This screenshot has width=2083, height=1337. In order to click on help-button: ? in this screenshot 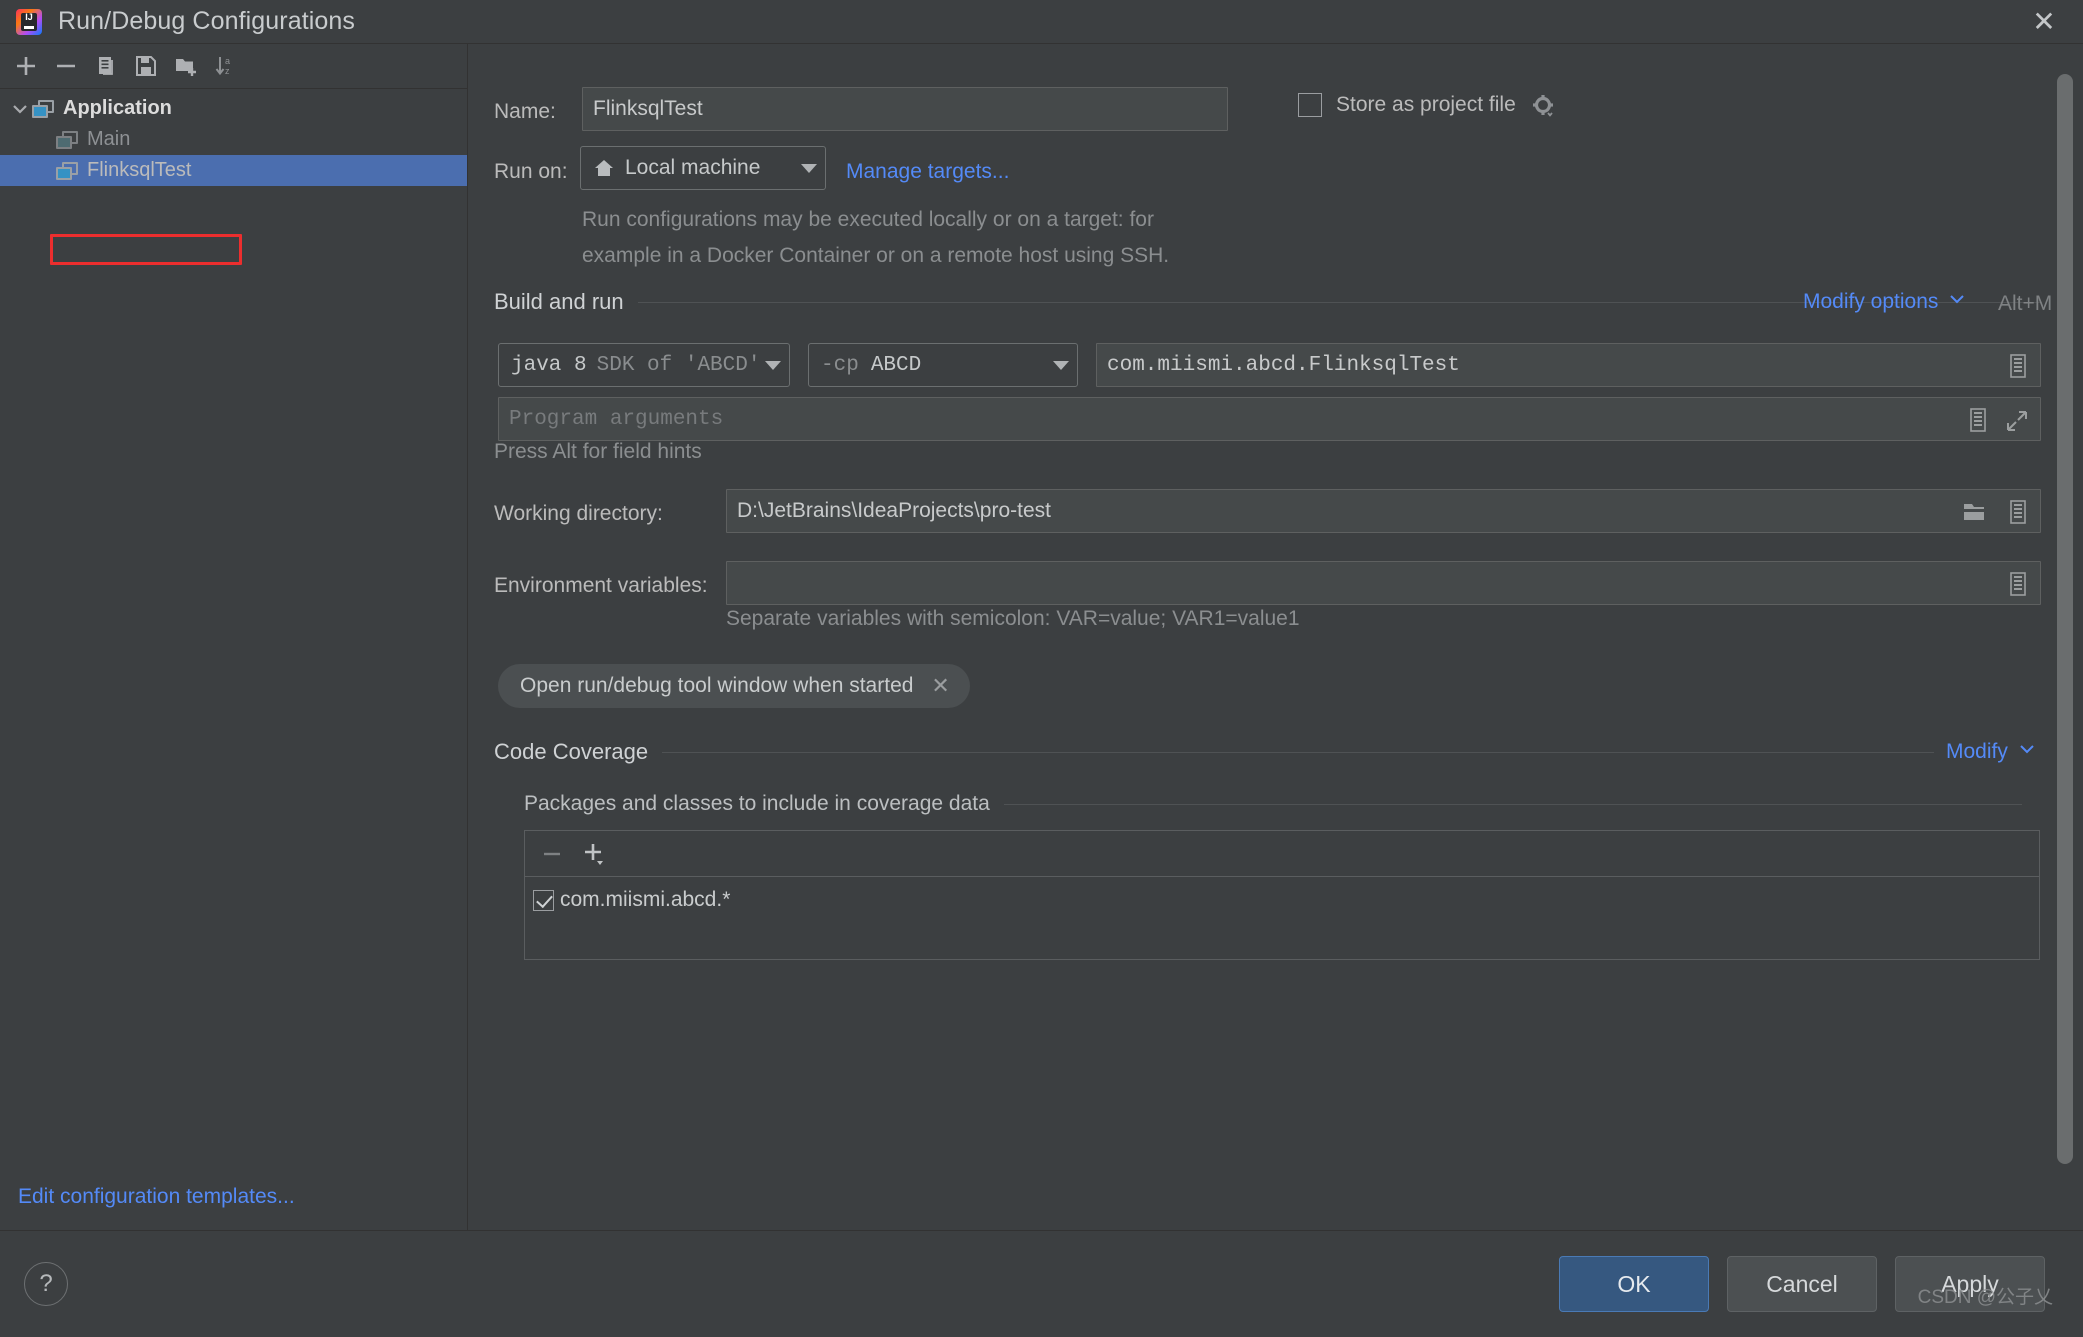, I will do `click(46, 1284)`.